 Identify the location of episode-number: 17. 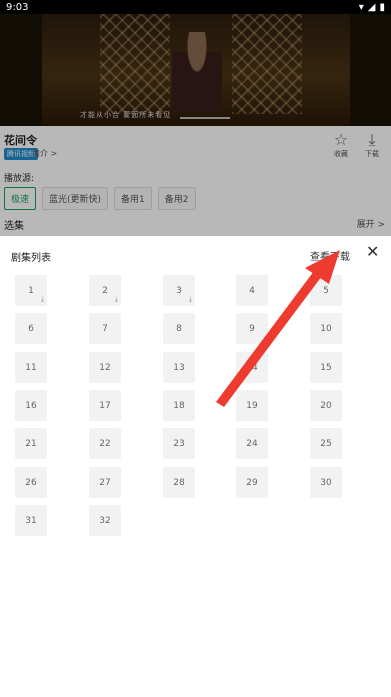
(105, 405).